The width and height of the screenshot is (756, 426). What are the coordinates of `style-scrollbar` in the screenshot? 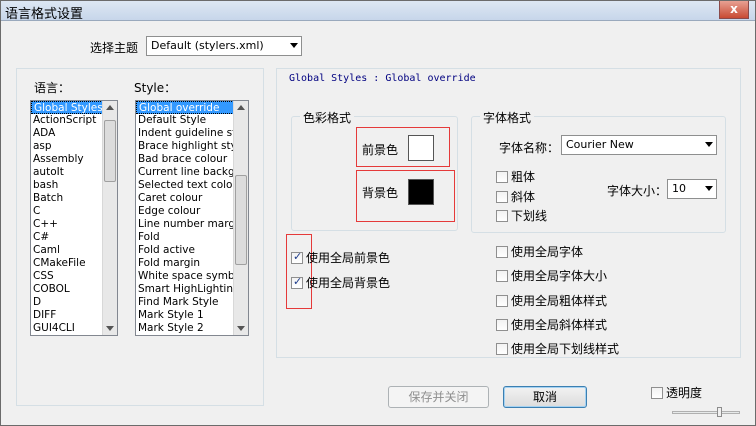 It's located at (240, 218).